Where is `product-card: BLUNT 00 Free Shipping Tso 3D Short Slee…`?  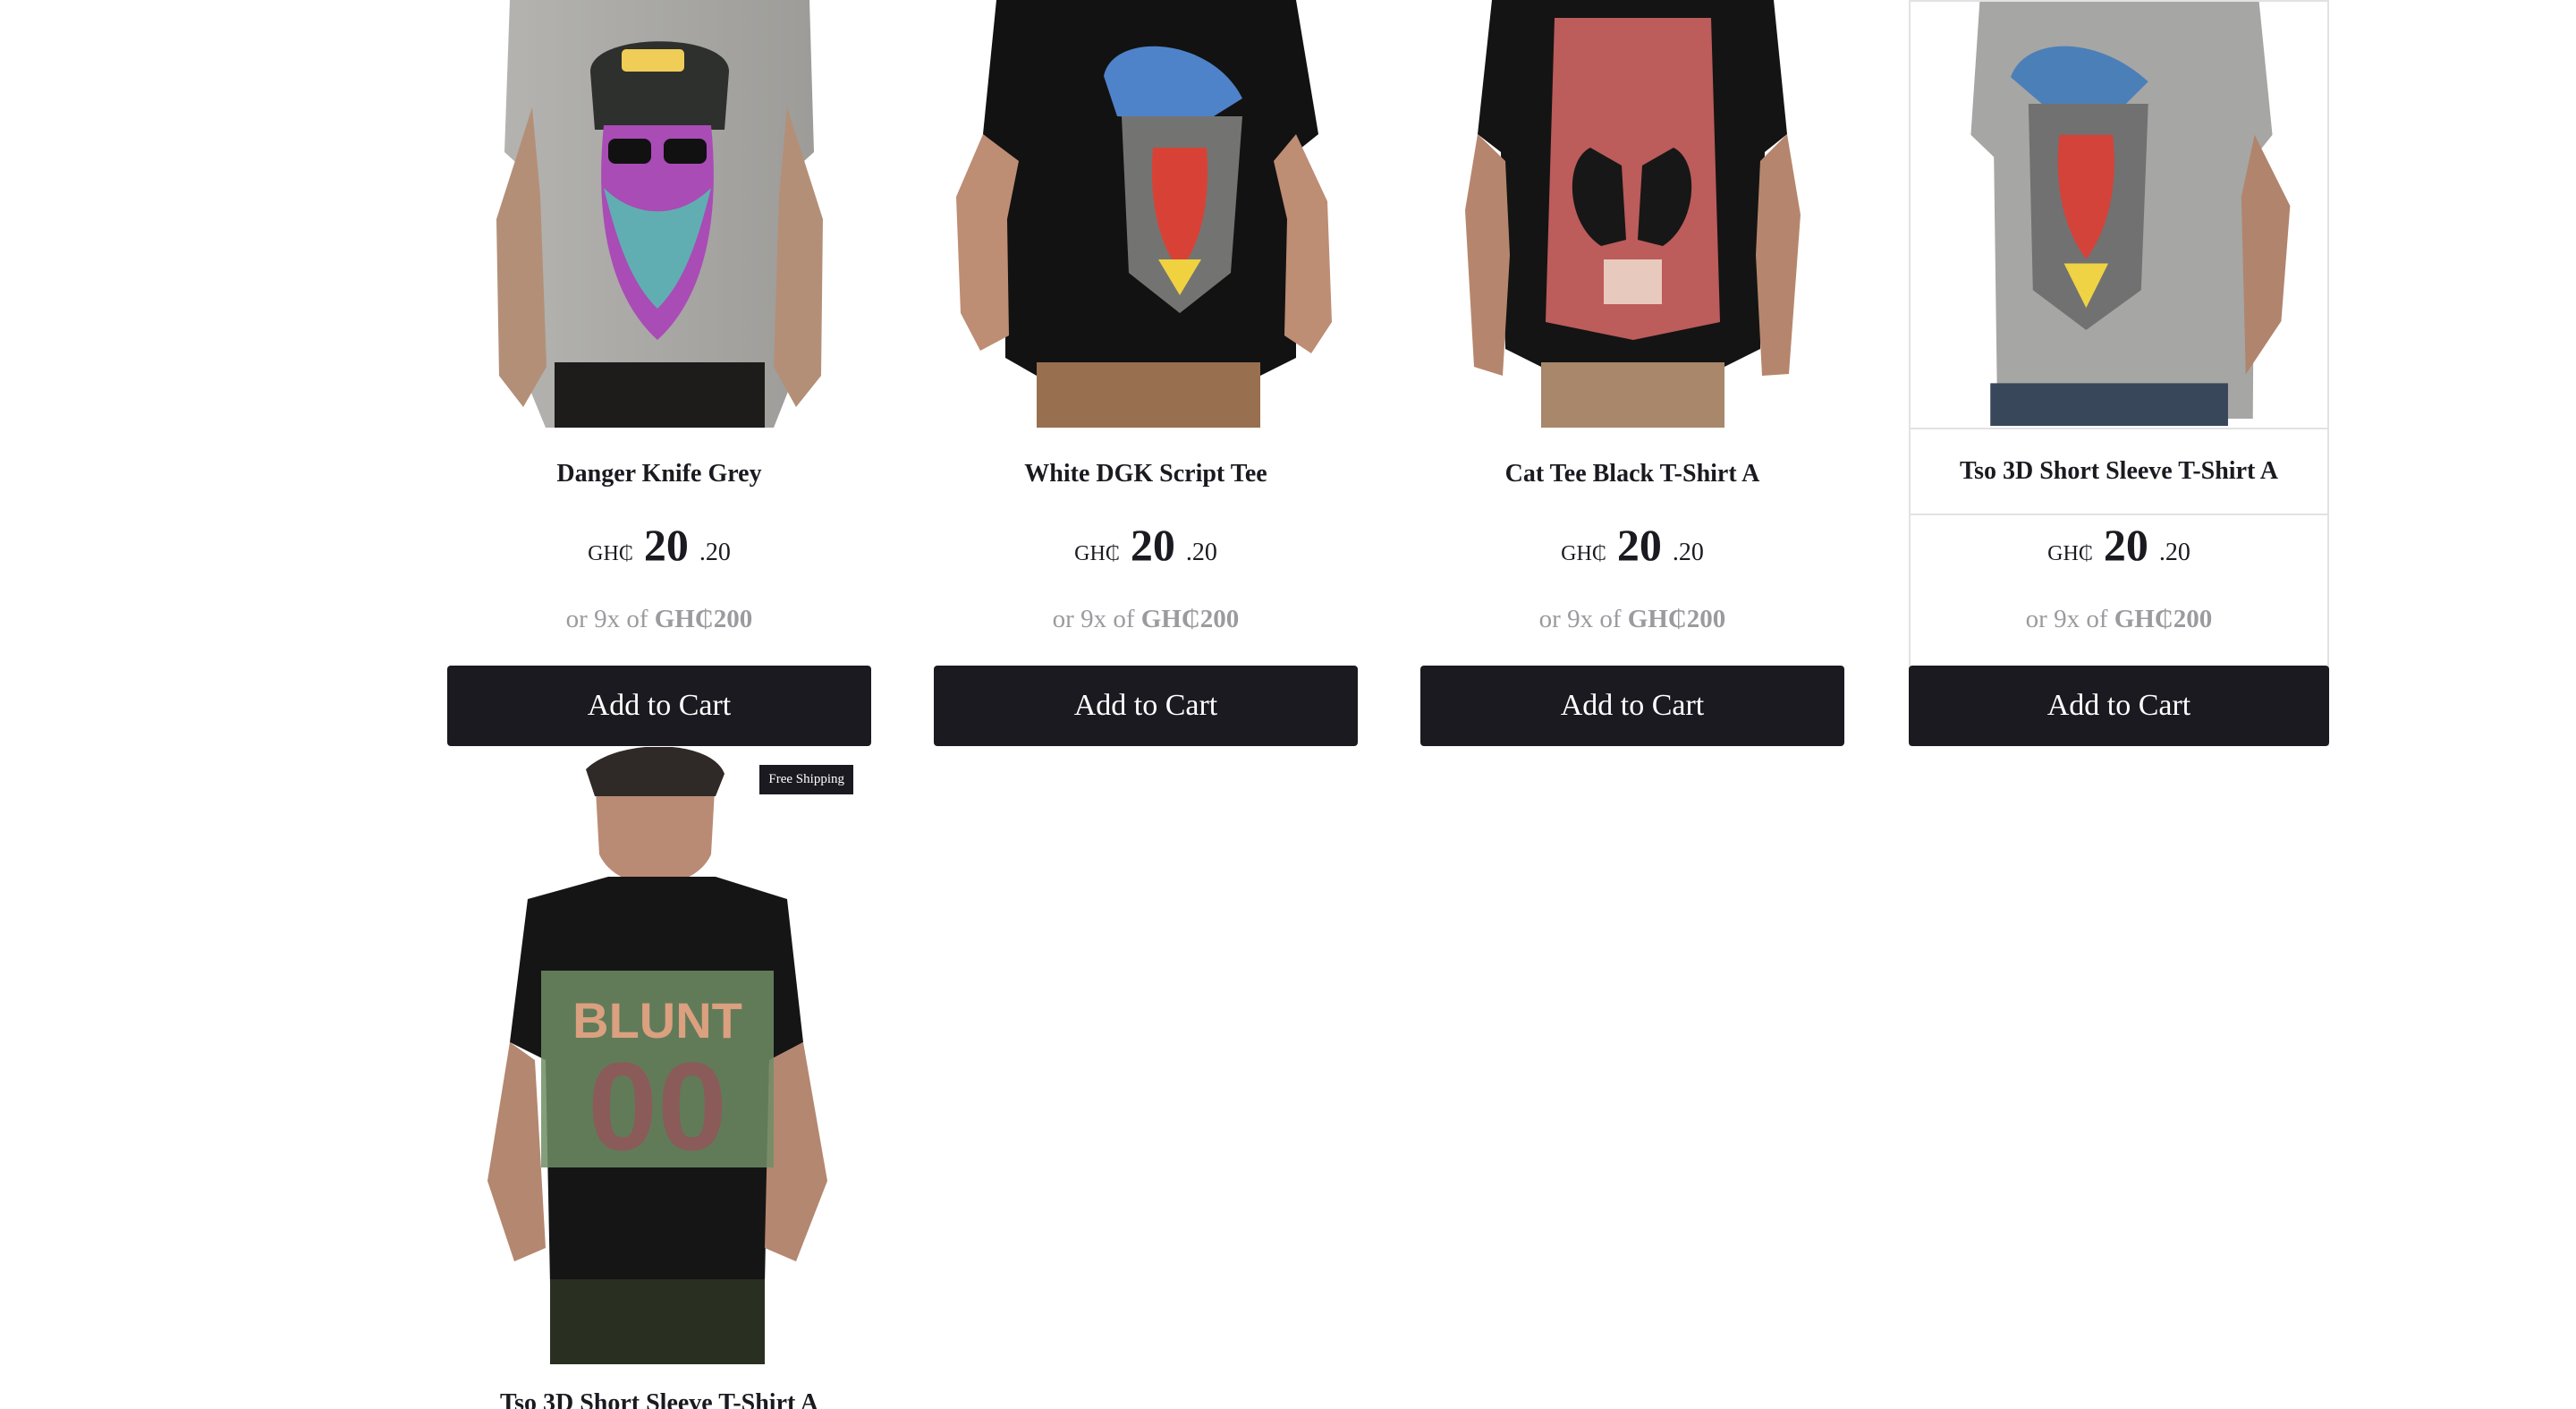
product-card: BLUNT 00 Free Shipping Tso 3D Short Slee… is located at coordinates (659, 1078).